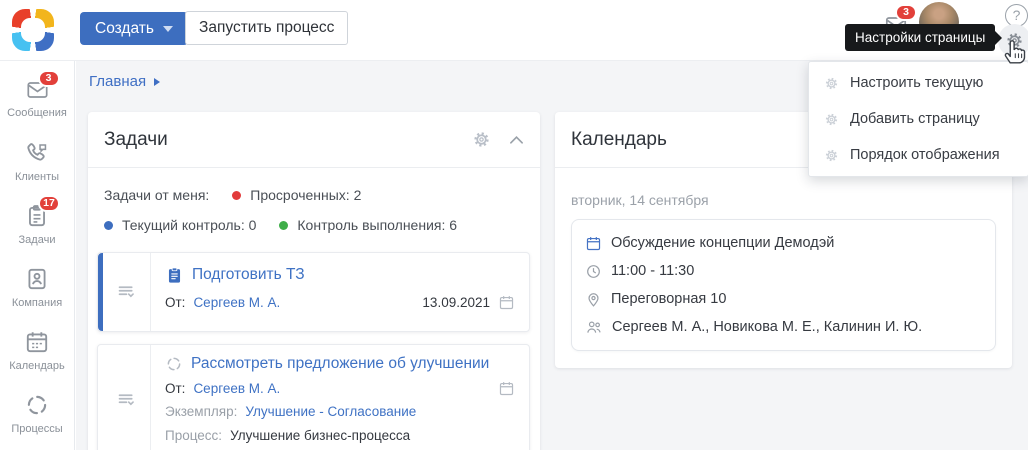 The width and height of the screenshot is (1028, 450). I want to click on sidebar-item-processes: Процессы, so click(37, 413).